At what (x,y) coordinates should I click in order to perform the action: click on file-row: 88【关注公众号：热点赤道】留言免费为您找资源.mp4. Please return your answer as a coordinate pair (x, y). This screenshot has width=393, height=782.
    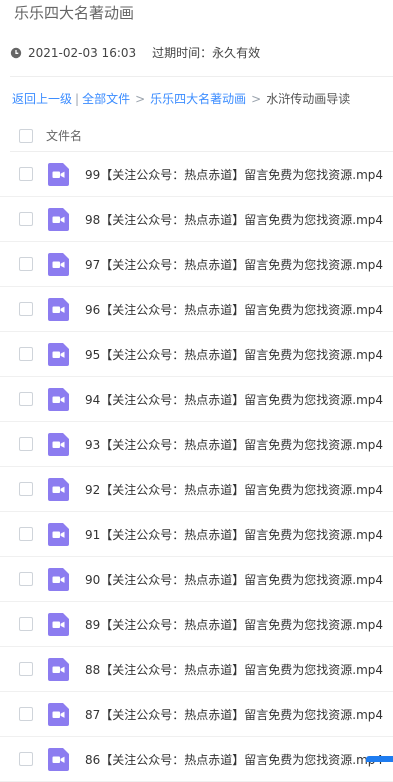
    Looking at the image, I should click on (196, 669).